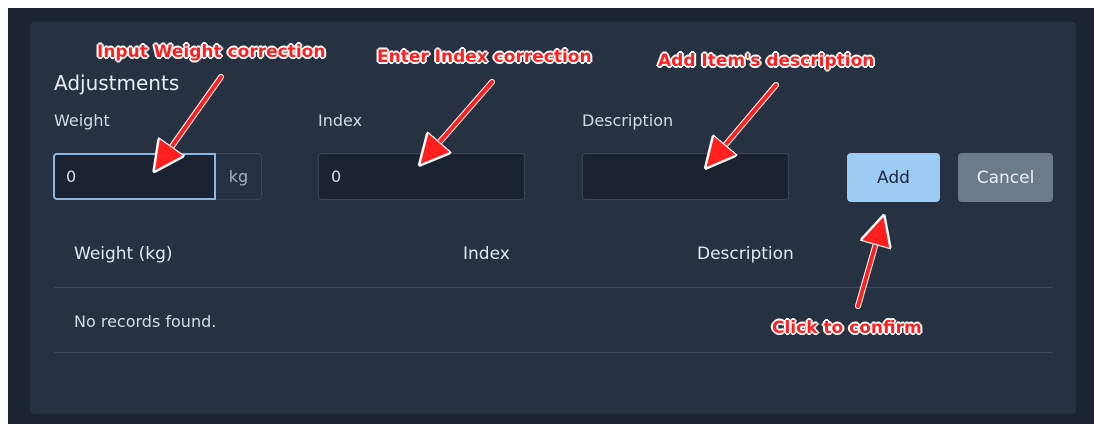 This screenshot has height=424, width=1094. Describe the element at coordinates (868, 265) in the screenshot. I see `arrow-confirm` at that location.